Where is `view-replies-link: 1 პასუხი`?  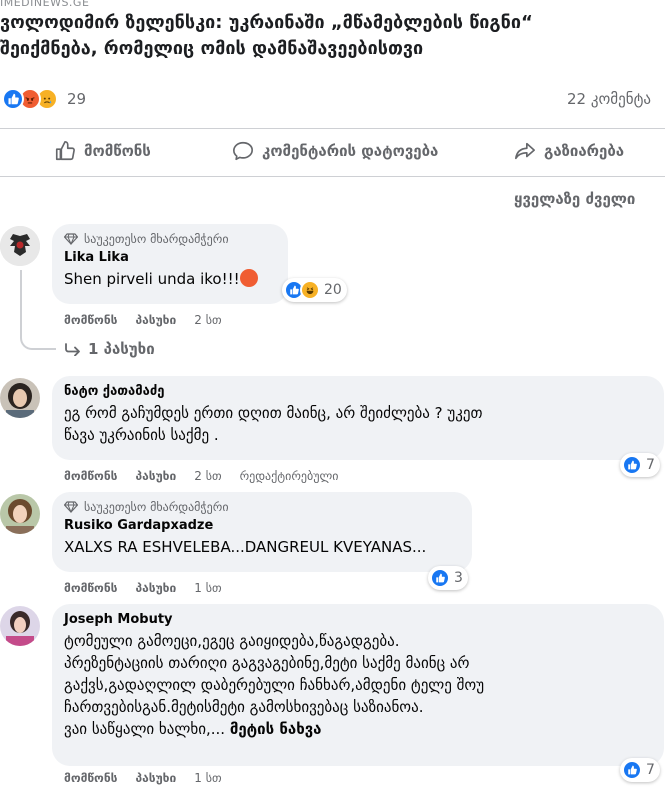 view-replies-link: 1 პასუხი is located at coordinates (109, 349).